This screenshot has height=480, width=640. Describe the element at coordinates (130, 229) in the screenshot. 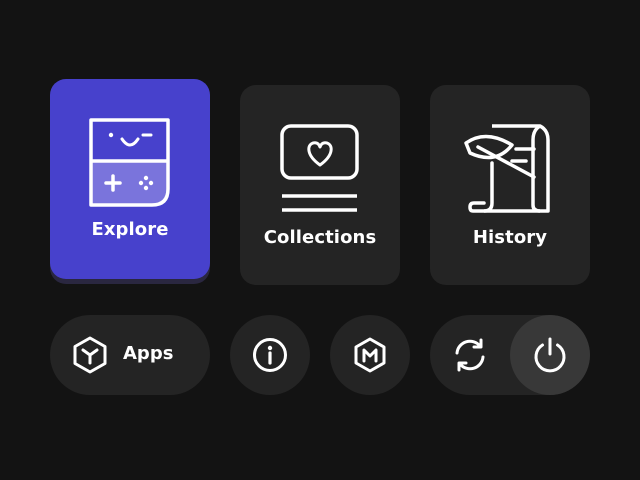

I see `explore-label: Explore` at that location.